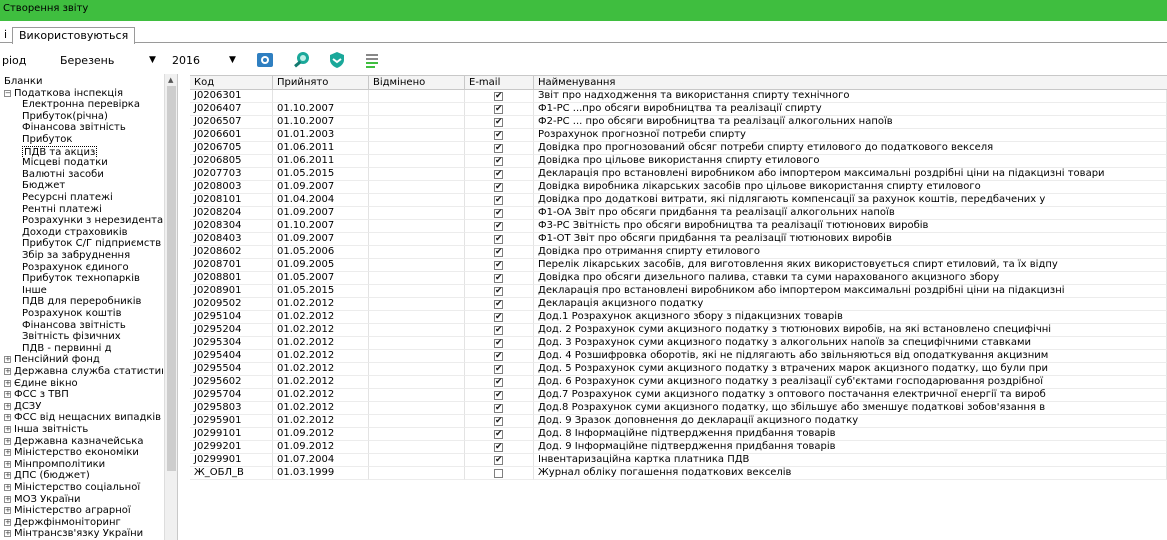  I want to click on tree-item: Розрахунки з нерезидентами, so click(81, 221).